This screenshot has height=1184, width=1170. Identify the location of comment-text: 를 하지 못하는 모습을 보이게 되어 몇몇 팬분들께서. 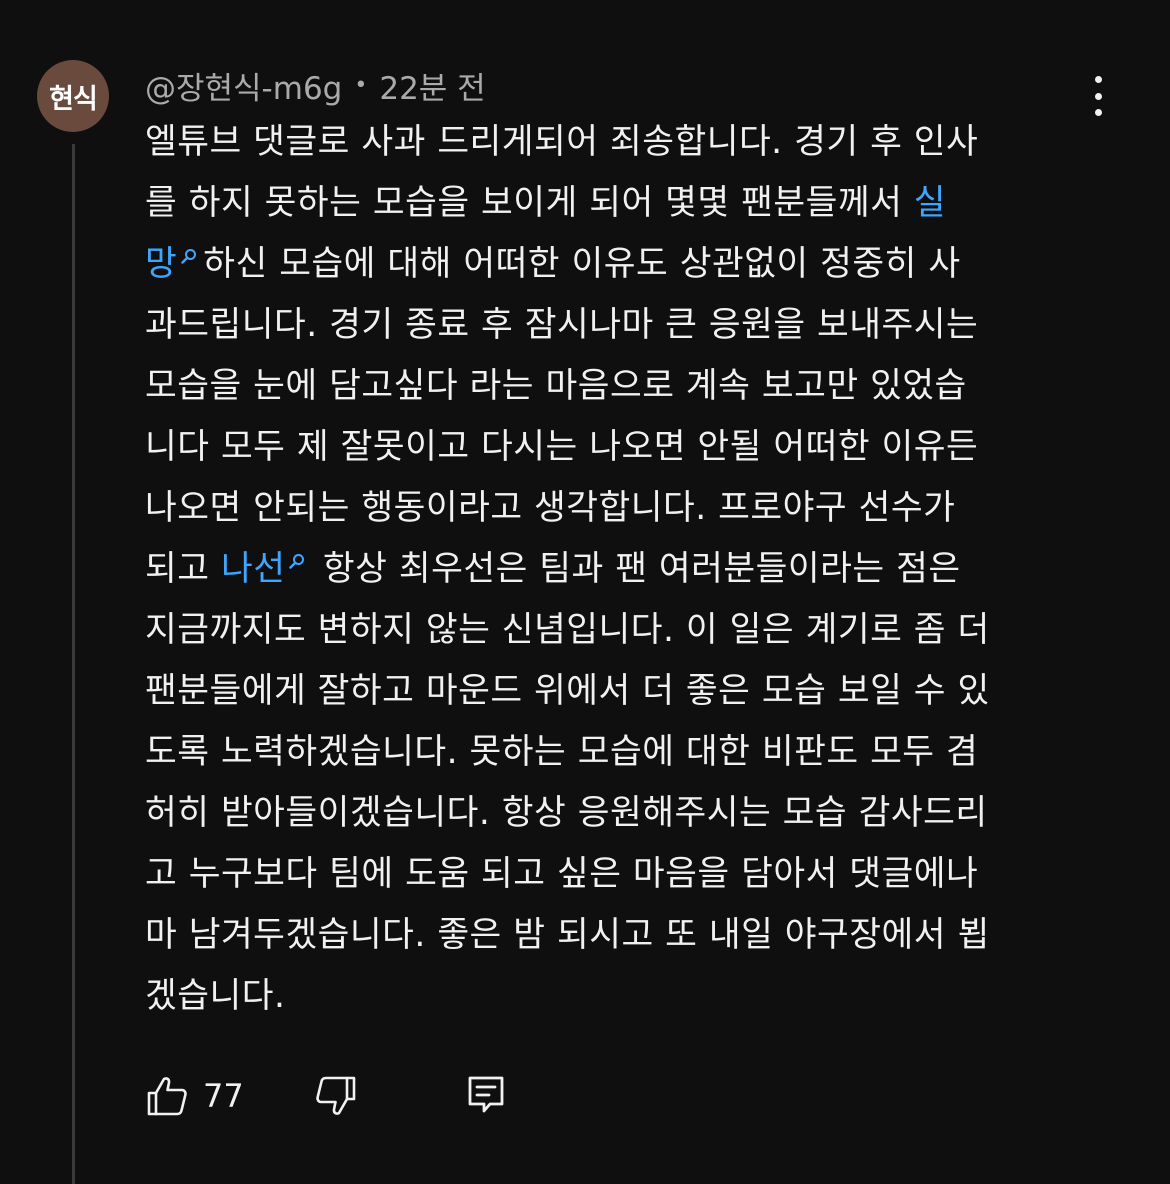
(529, 203).